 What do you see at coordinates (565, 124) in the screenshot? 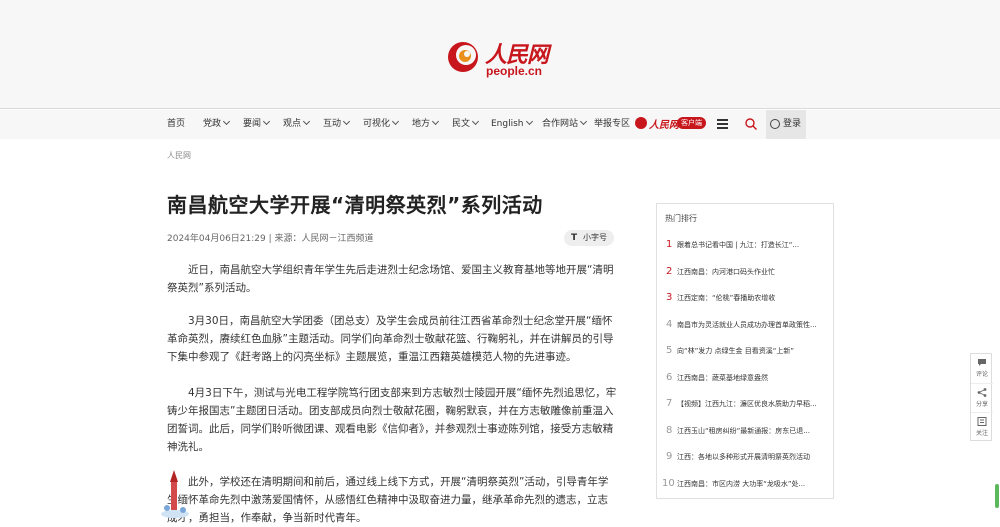
I see `nav-item-partners: 合作网站` at bounding box center [565, 124].